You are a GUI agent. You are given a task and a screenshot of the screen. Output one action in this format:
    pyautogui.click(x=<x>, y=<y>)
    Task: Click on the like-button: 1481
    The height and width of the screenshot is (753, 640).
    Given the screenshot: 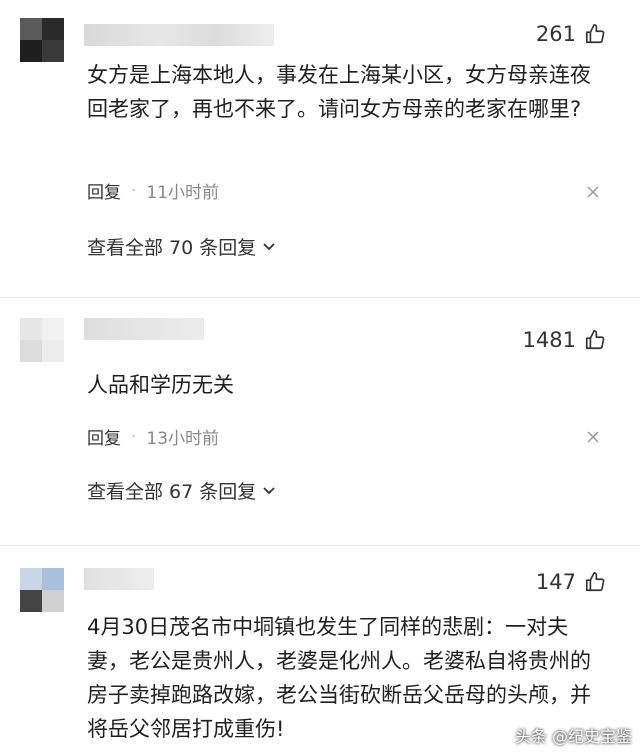 What is the action you would take?
    pyautogui.click(x=564, y=340)
    